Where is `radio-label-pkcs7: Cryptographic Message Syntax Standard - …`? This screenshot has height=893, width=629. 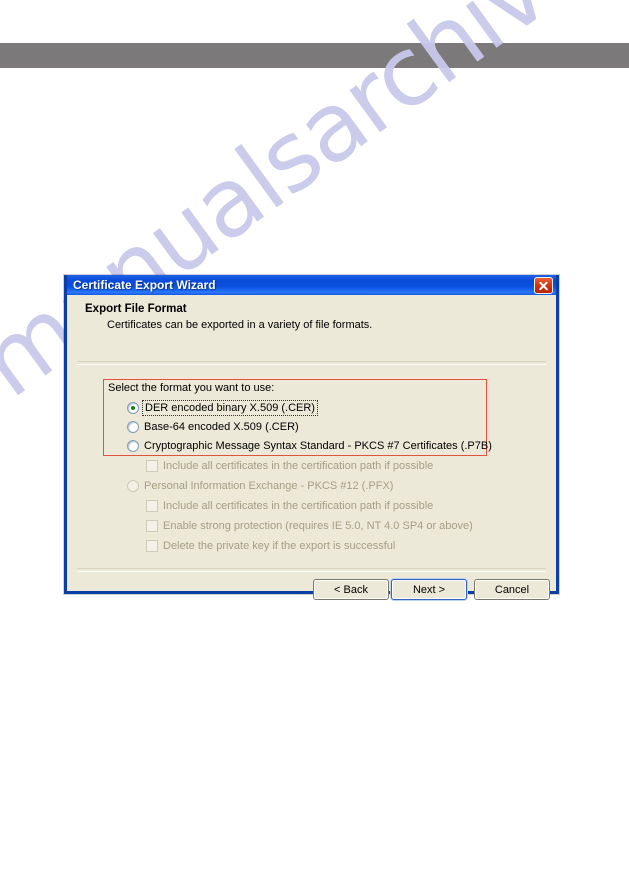
radio-label-pkcs7: Cryptographic Message Syntax Standard - … is located at coordinates (318, 446).